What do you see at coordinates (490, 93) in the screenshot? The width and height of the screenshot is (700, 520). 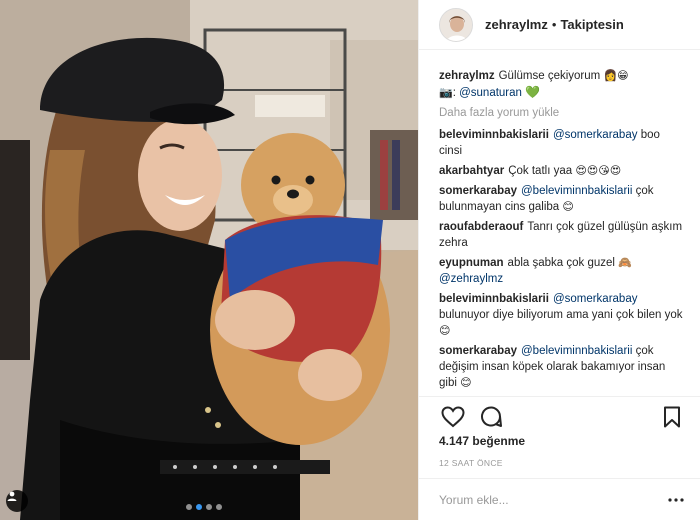 I see `caption-mention: @sunaturan` at bounding box center [490, 93].